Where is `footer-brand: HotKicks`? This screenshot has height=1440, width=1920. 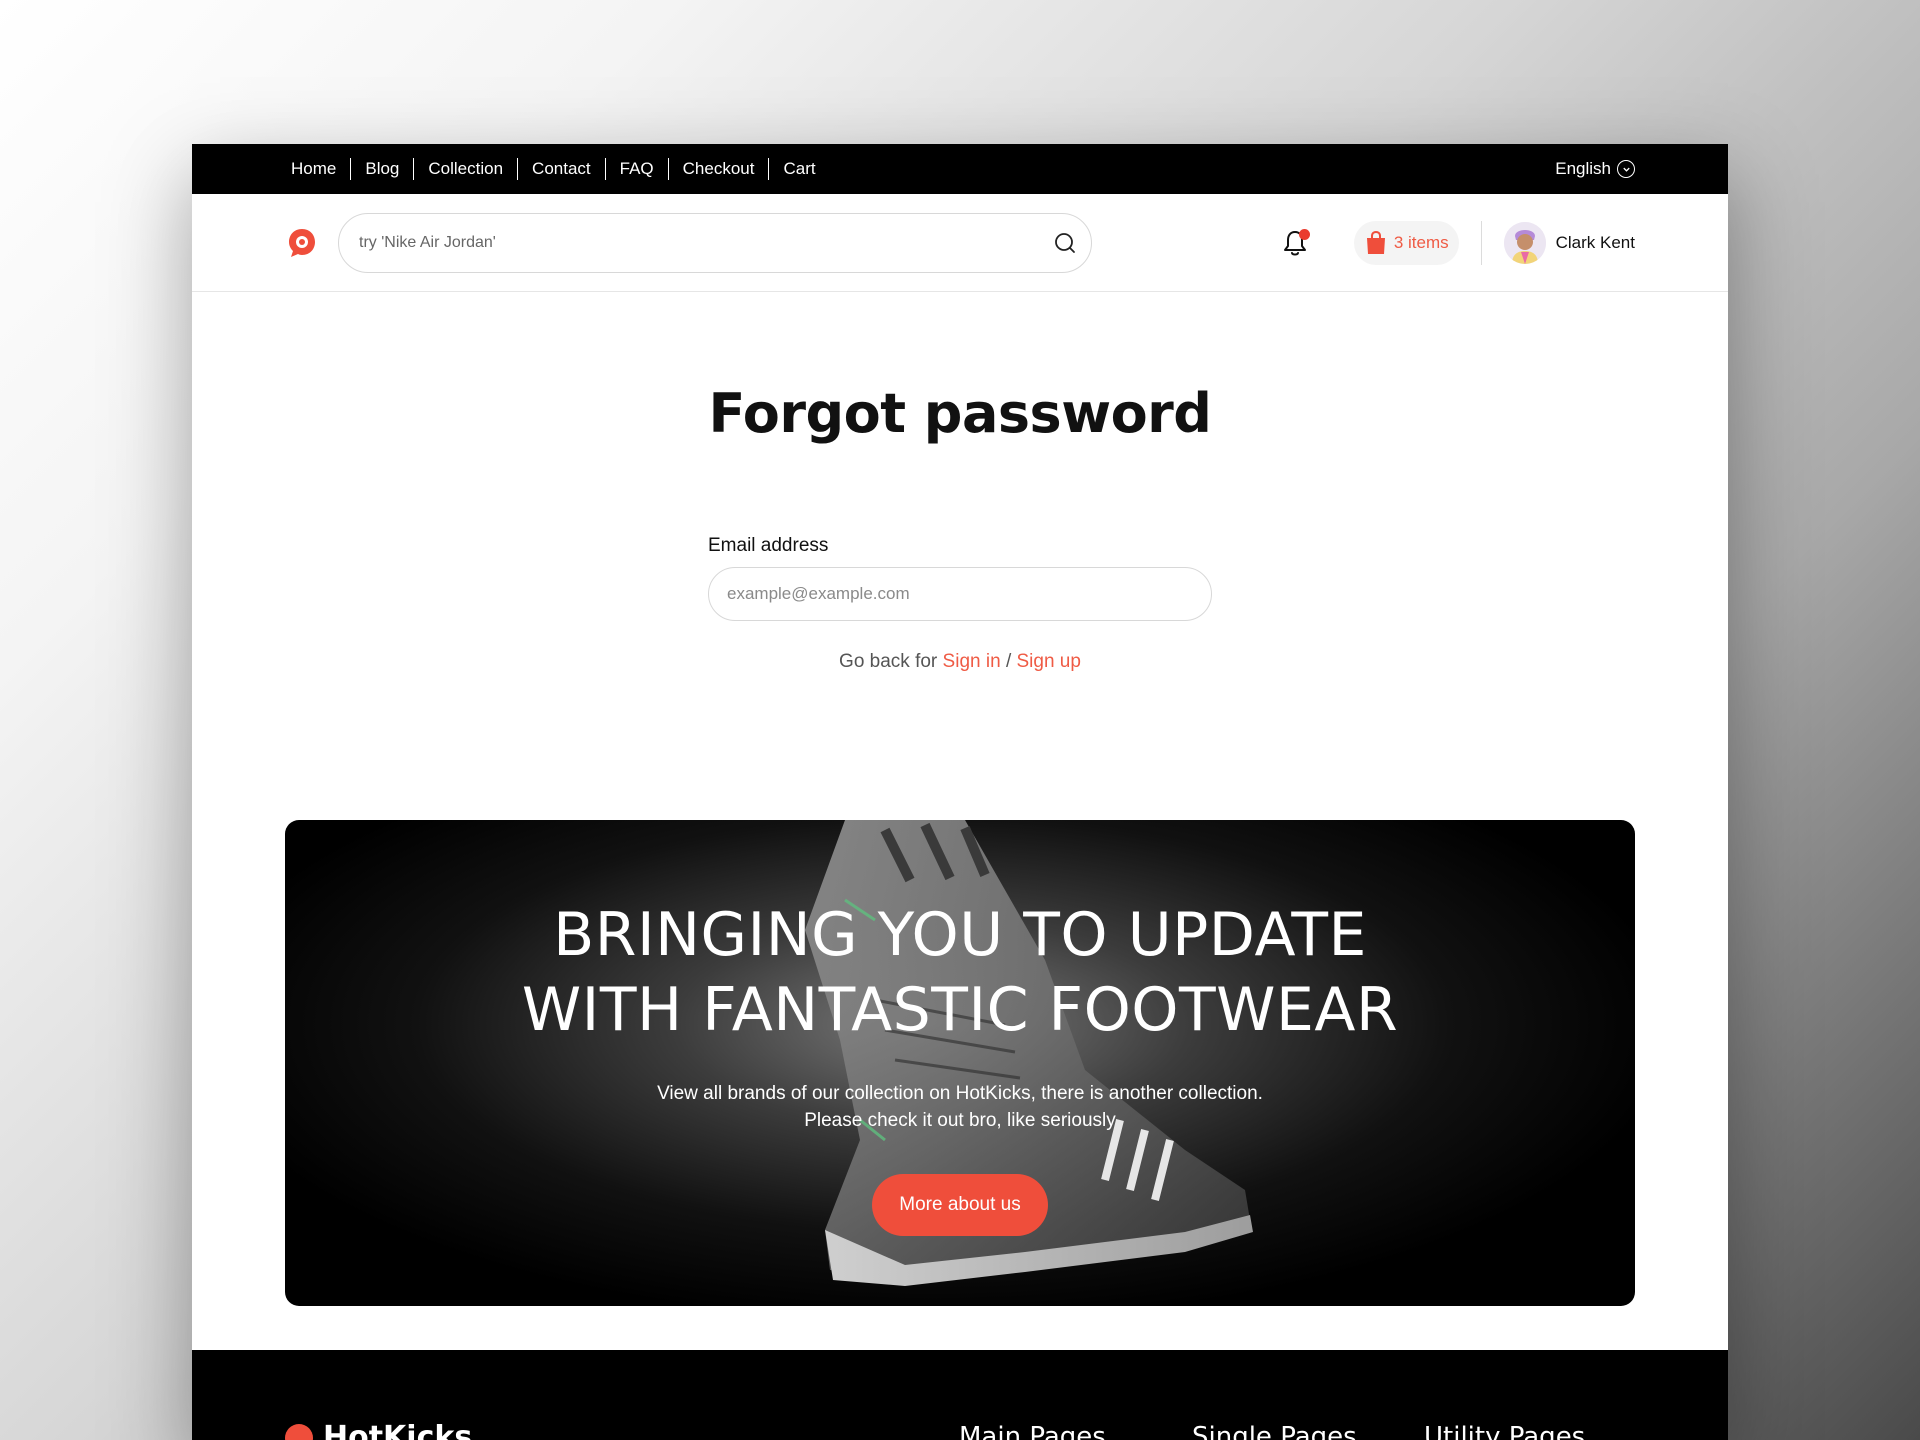
footer-brand: HotKicks is located at coordinates (378, 1430).